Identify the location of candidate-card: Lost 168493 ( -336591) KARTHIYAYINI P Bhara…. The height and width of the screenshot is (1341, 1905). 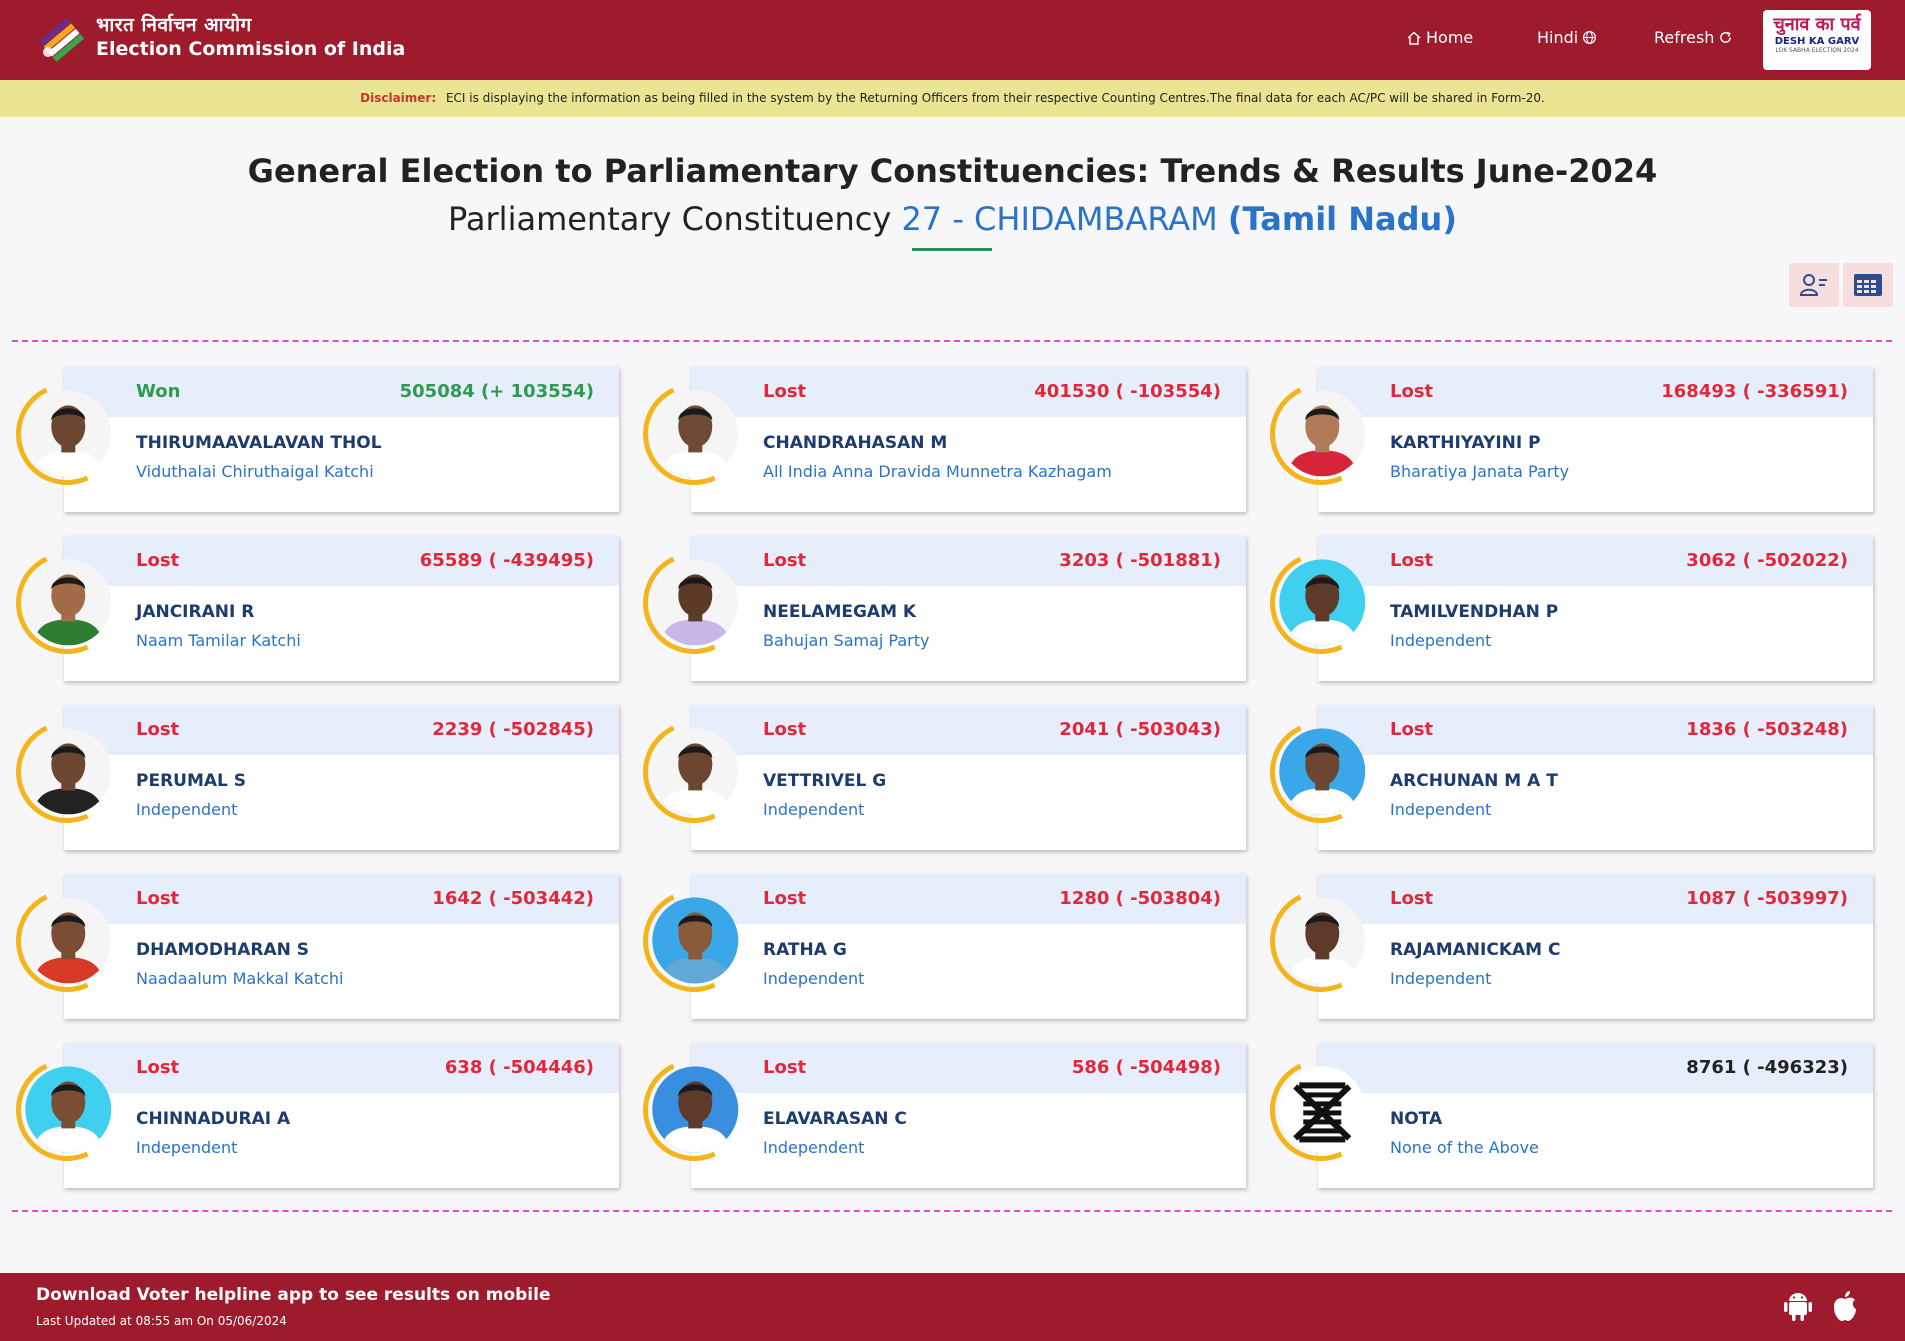
(1595, 439).